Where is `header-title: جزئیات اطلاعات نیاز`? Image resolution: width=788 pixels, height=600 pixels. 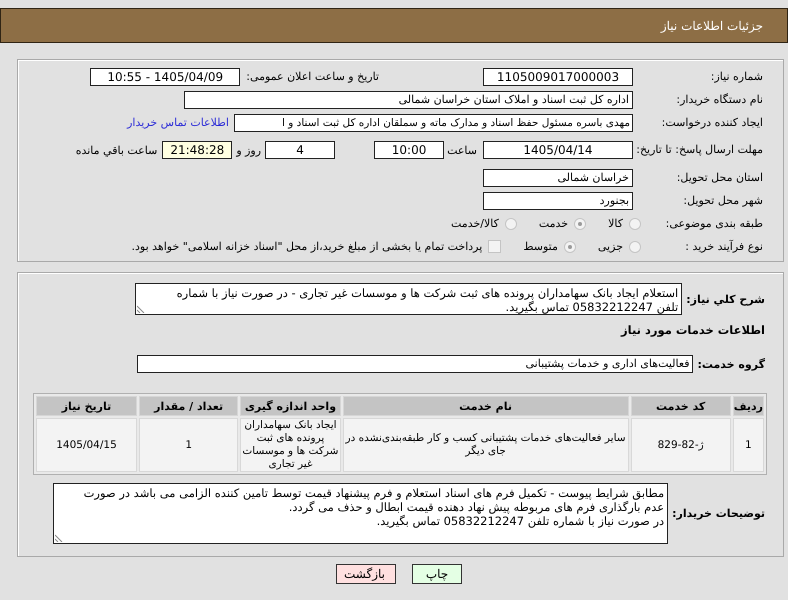
header-title: جزئیات اطلاعات نیاز is located at coordinates (711, 25).